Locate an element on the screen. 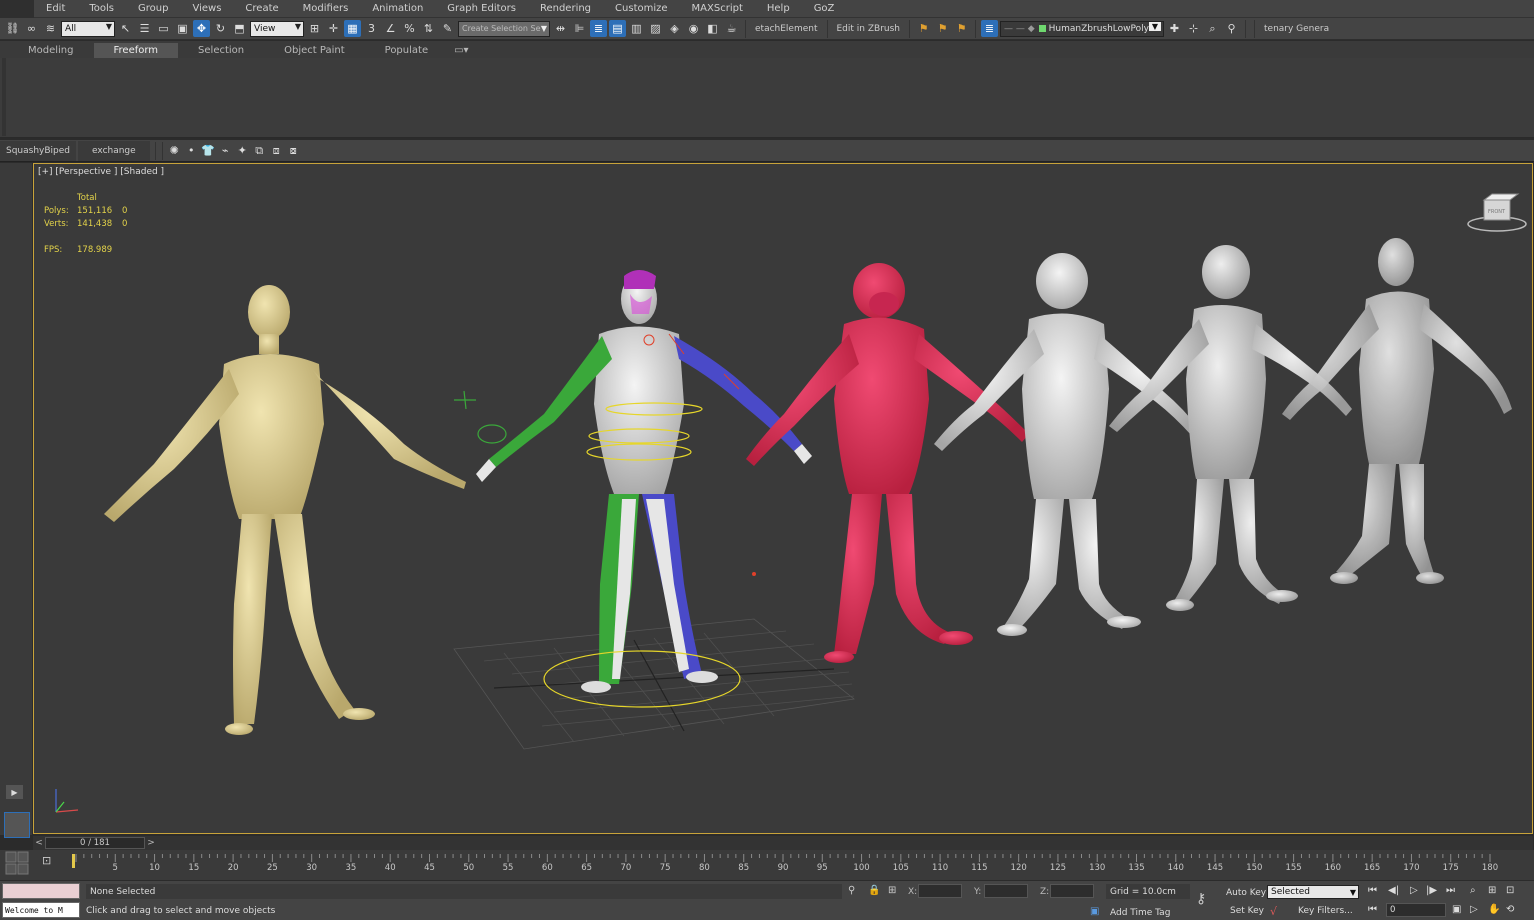  zoom-extents-icon: ⊡ is located at coordinates (1510, 890).